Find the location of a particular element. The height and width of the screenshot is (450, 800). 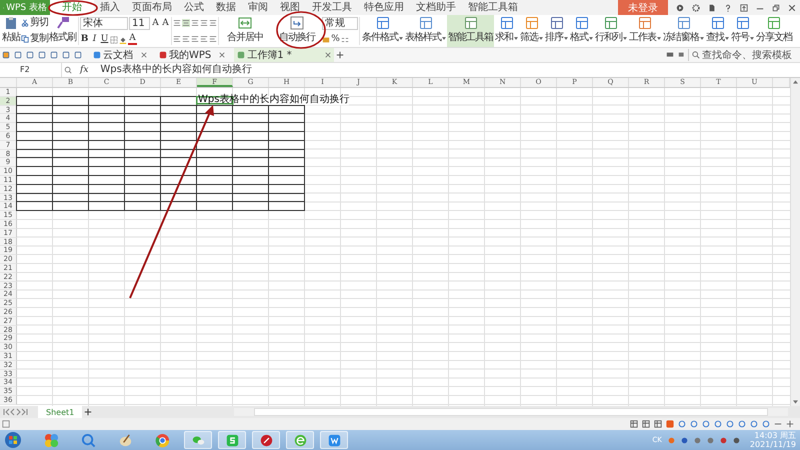

name-box: F2 is located at coordinates (31, 70).